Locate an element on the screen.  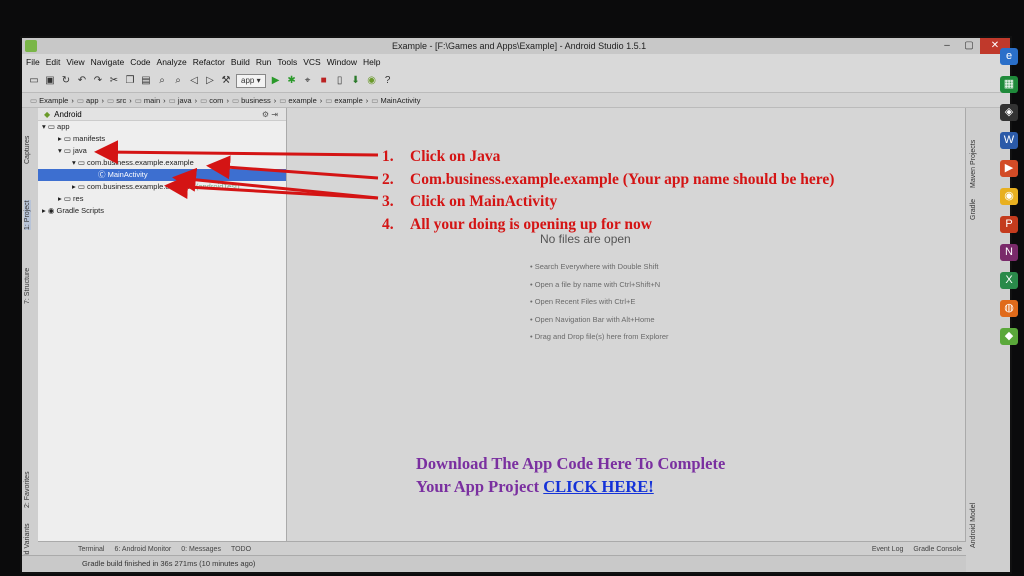
maximize-icon: ▢ is located at coordinates (969, 46).